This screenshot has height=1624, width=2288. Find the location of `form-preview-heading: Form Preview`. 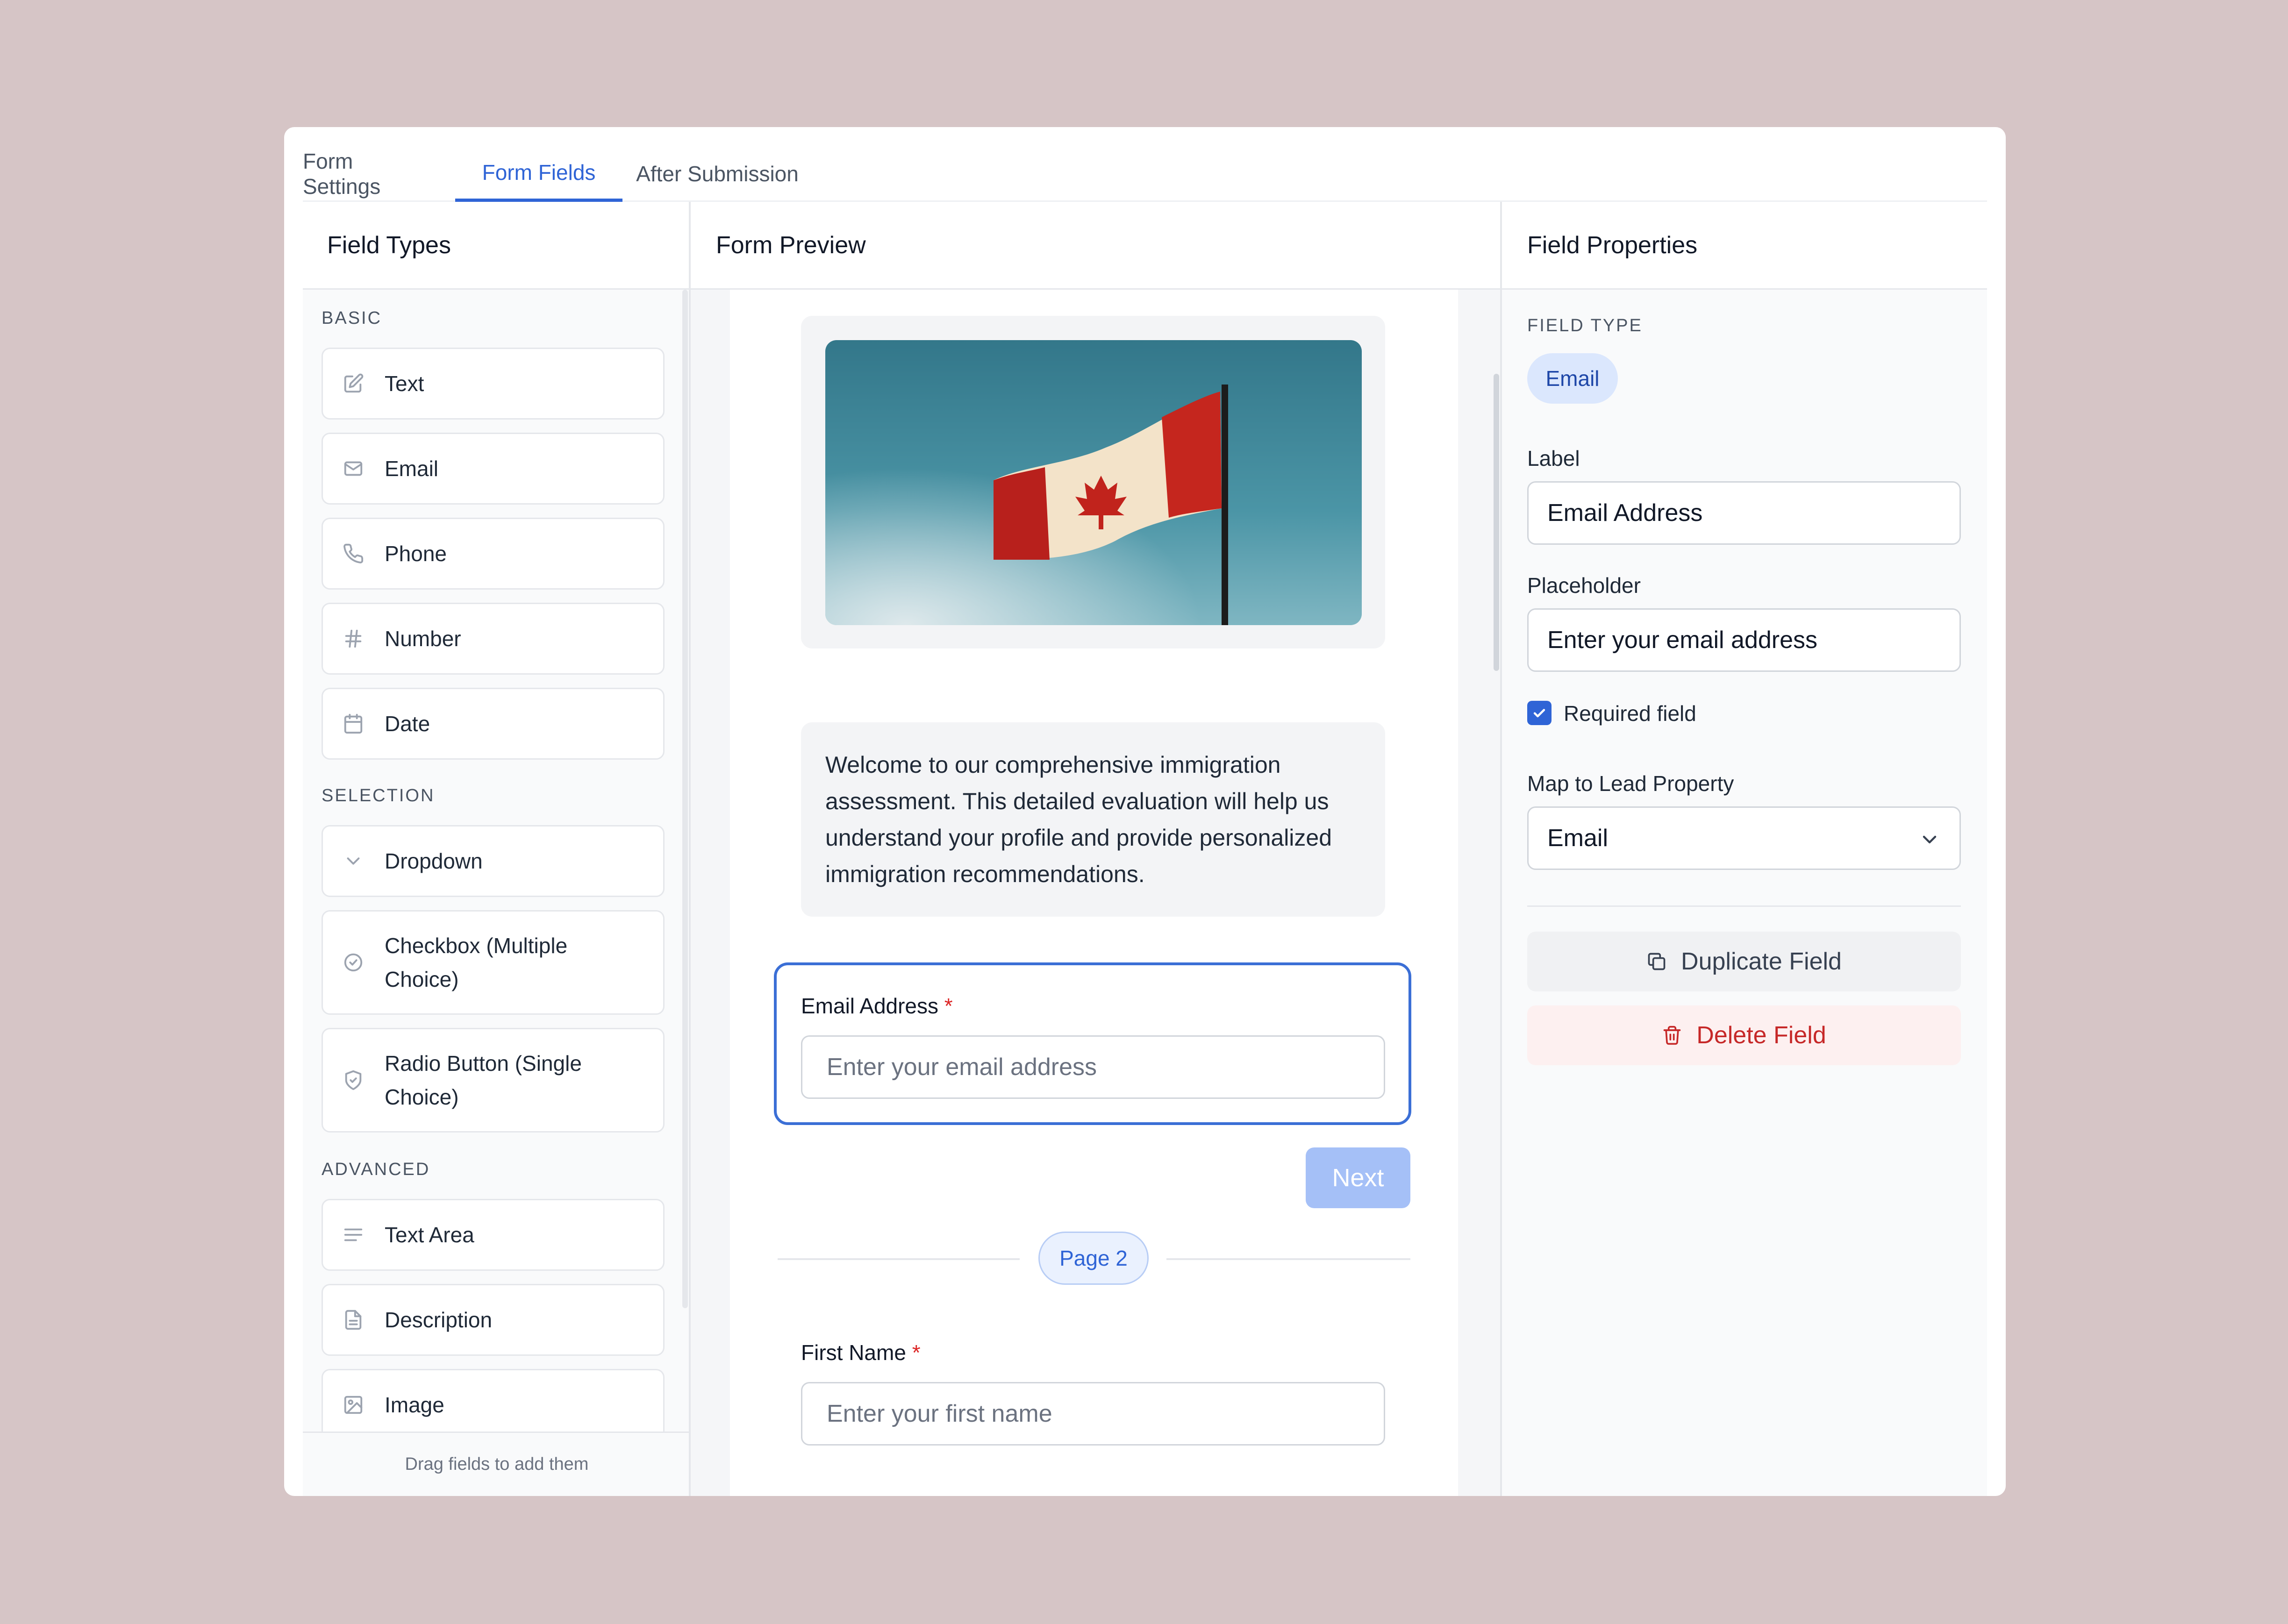

form-preview-heading: Form Preview is located at coordinates (1095, 246).